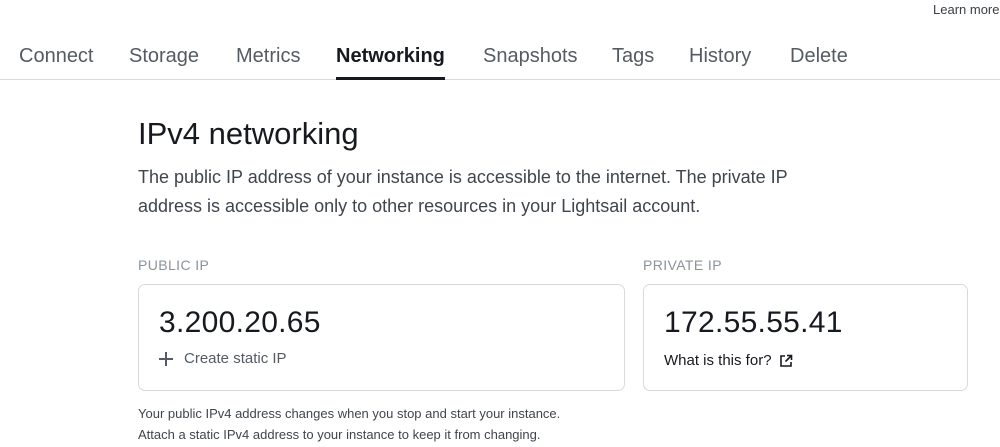 The image size is (1000, 447). Describe the element at coordinates (268, 61) in the screenshot. I see `tab-metrics: Metrics` at that location.